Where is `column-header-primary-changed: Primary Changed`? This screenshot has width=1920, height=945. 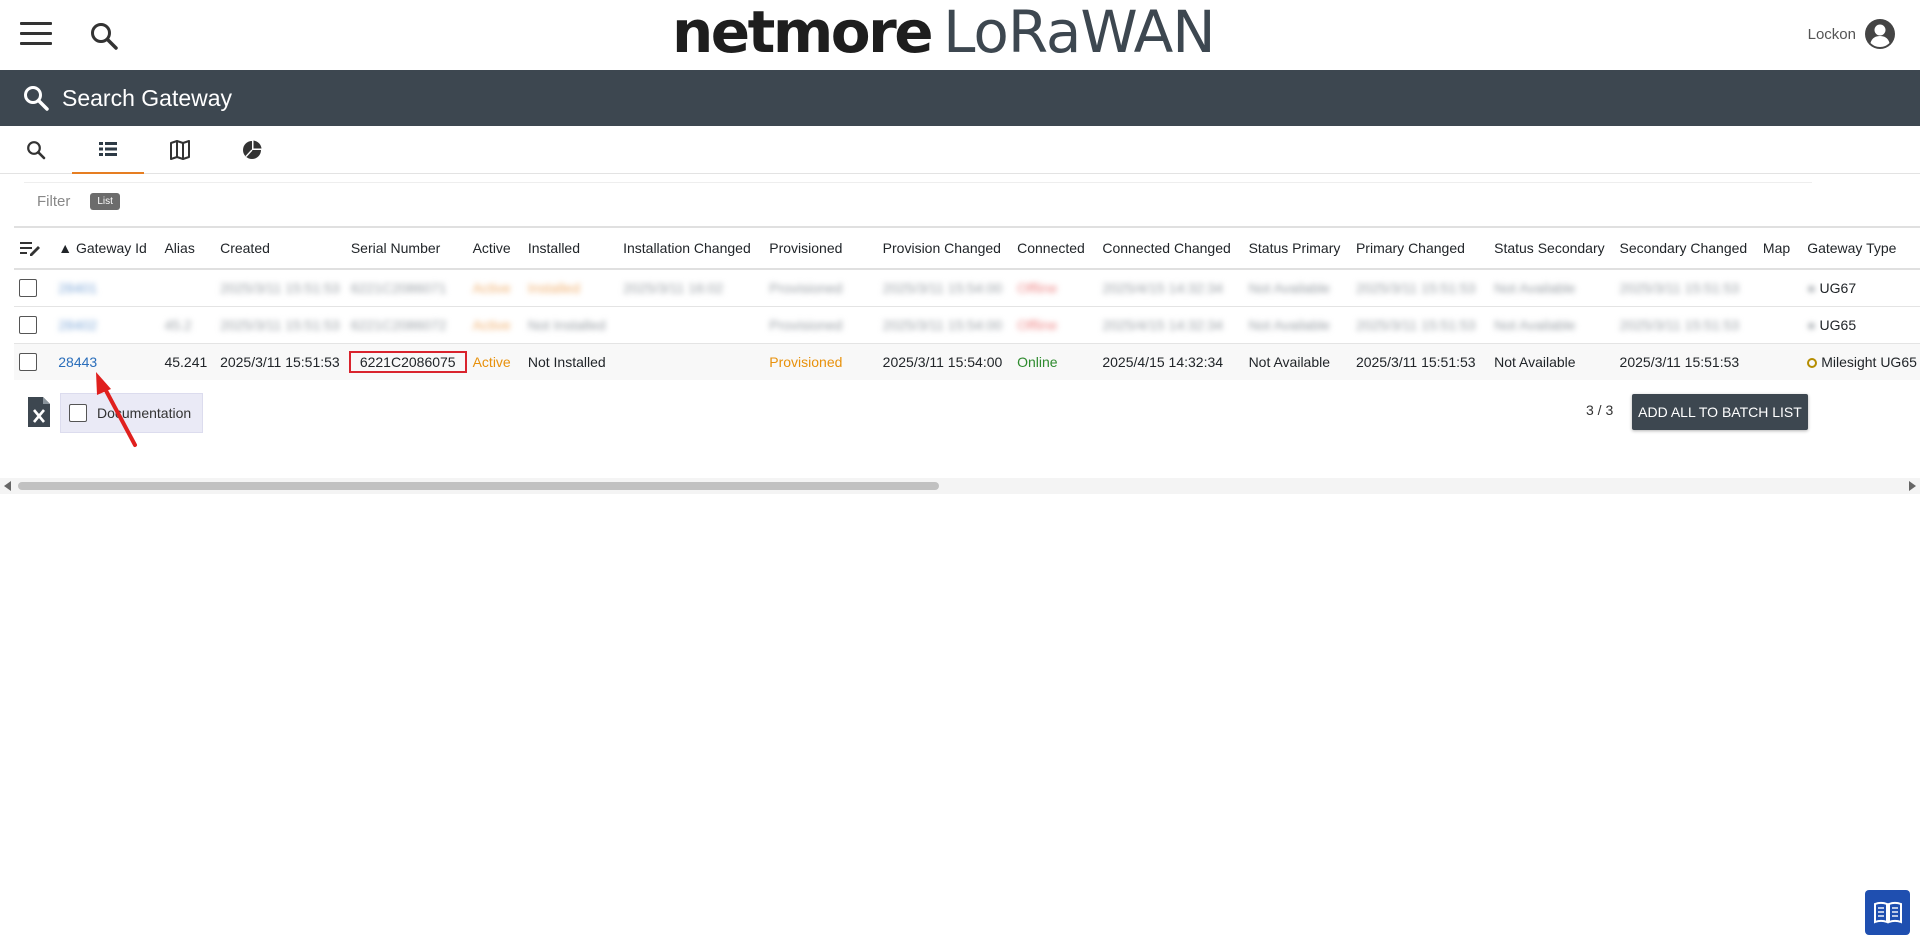 column-header-primary-changed: Primary Changed is located at coordinates (1420, 248).